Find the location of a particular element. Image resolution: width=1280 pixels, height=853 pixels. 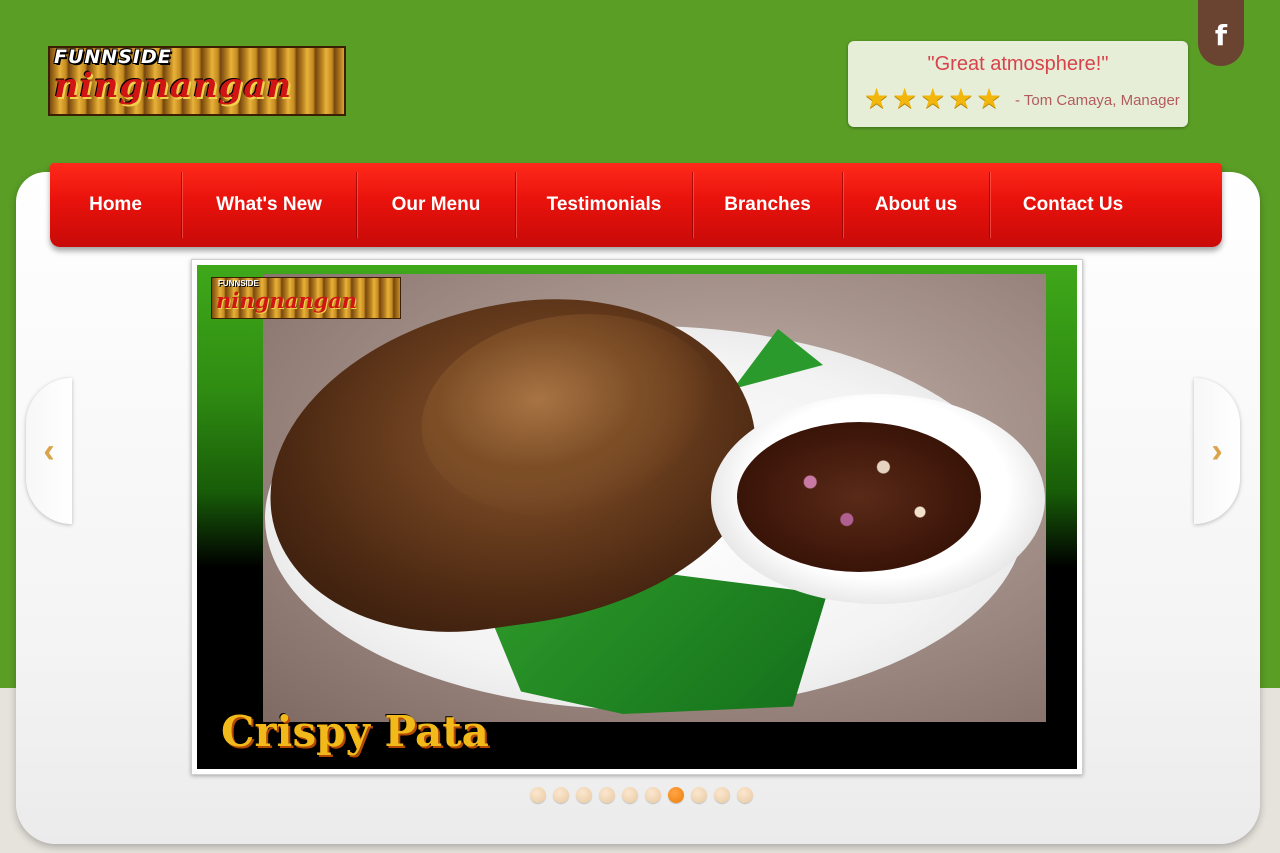

site-logo: FUNNSIDE ningnangan is located at coordinates (197, 81).